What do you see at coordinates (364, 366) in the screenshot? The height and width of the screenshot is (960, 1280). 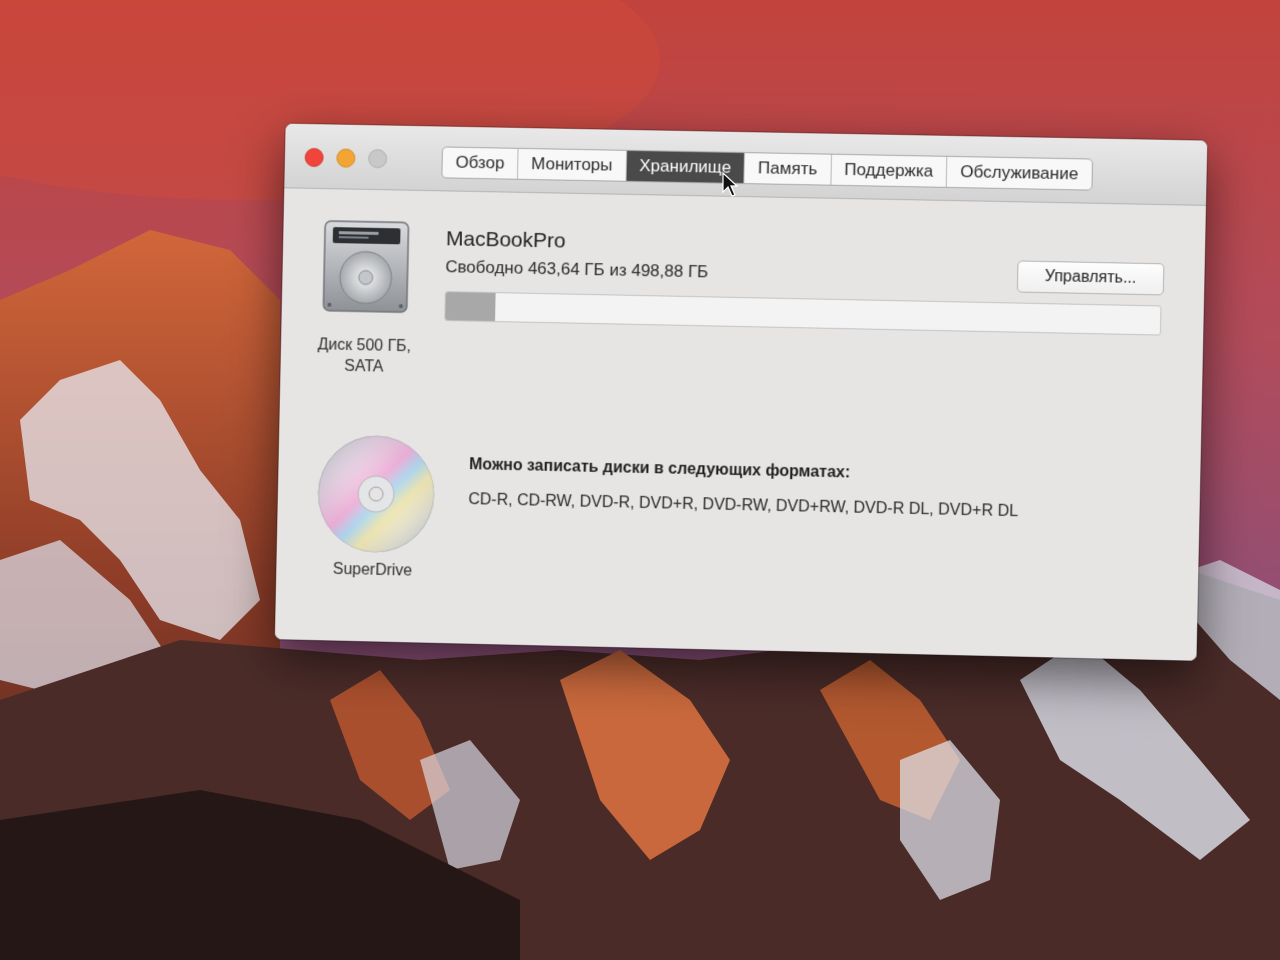 I see `disk-caption-interface: SATA` at bounding box center [364, 366].